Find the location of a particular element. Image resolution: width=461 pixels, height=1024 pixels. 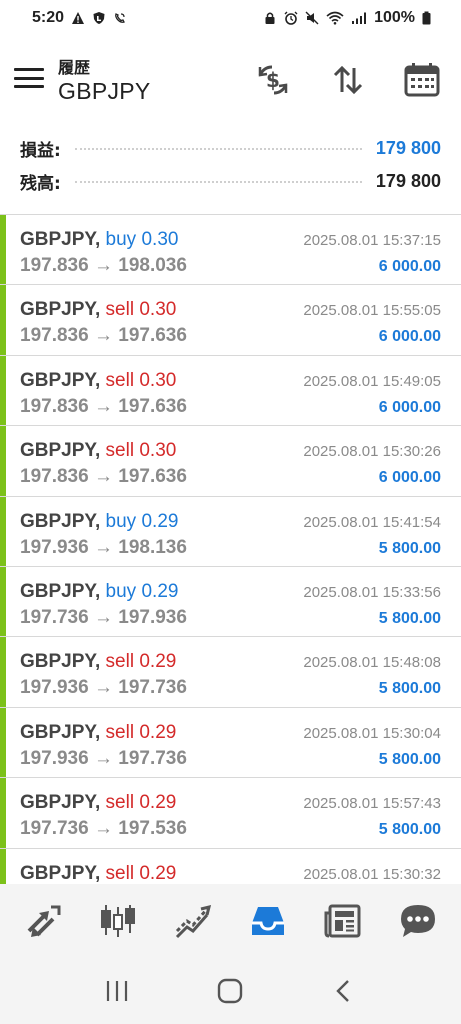

currency-exchange-icon: $ is located at coordinates (273, 80).